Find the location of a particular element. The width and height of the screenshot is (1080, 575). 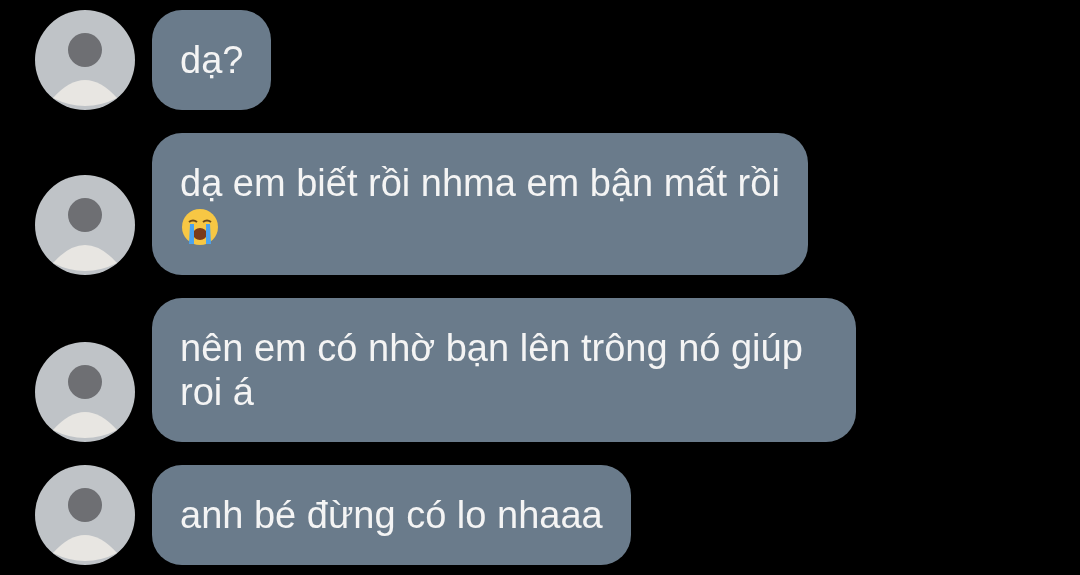

message-text: dạ? is located at coordinates (212, 60).